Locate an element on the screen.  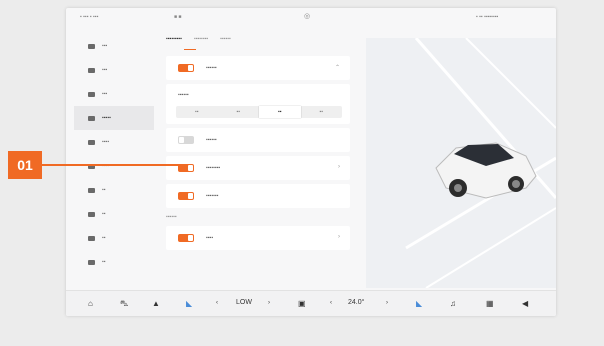
setting-row-callout: ▪▪▪▪▪▪ is located at coordinates (258, 140).